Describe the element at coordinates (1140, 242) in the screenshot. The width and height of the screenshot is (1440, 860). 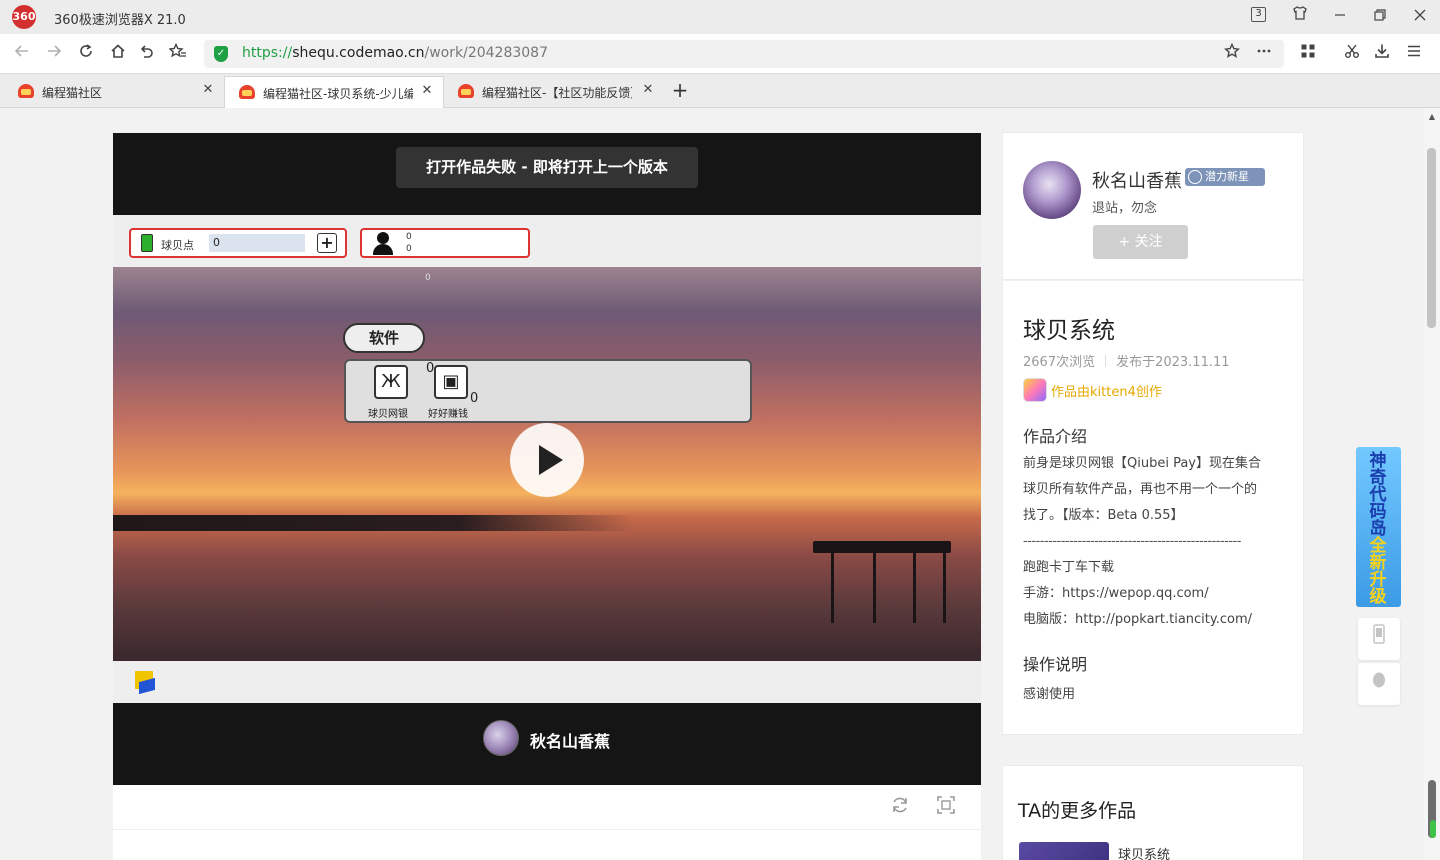
I see `follow-button: + 关注` at that location.